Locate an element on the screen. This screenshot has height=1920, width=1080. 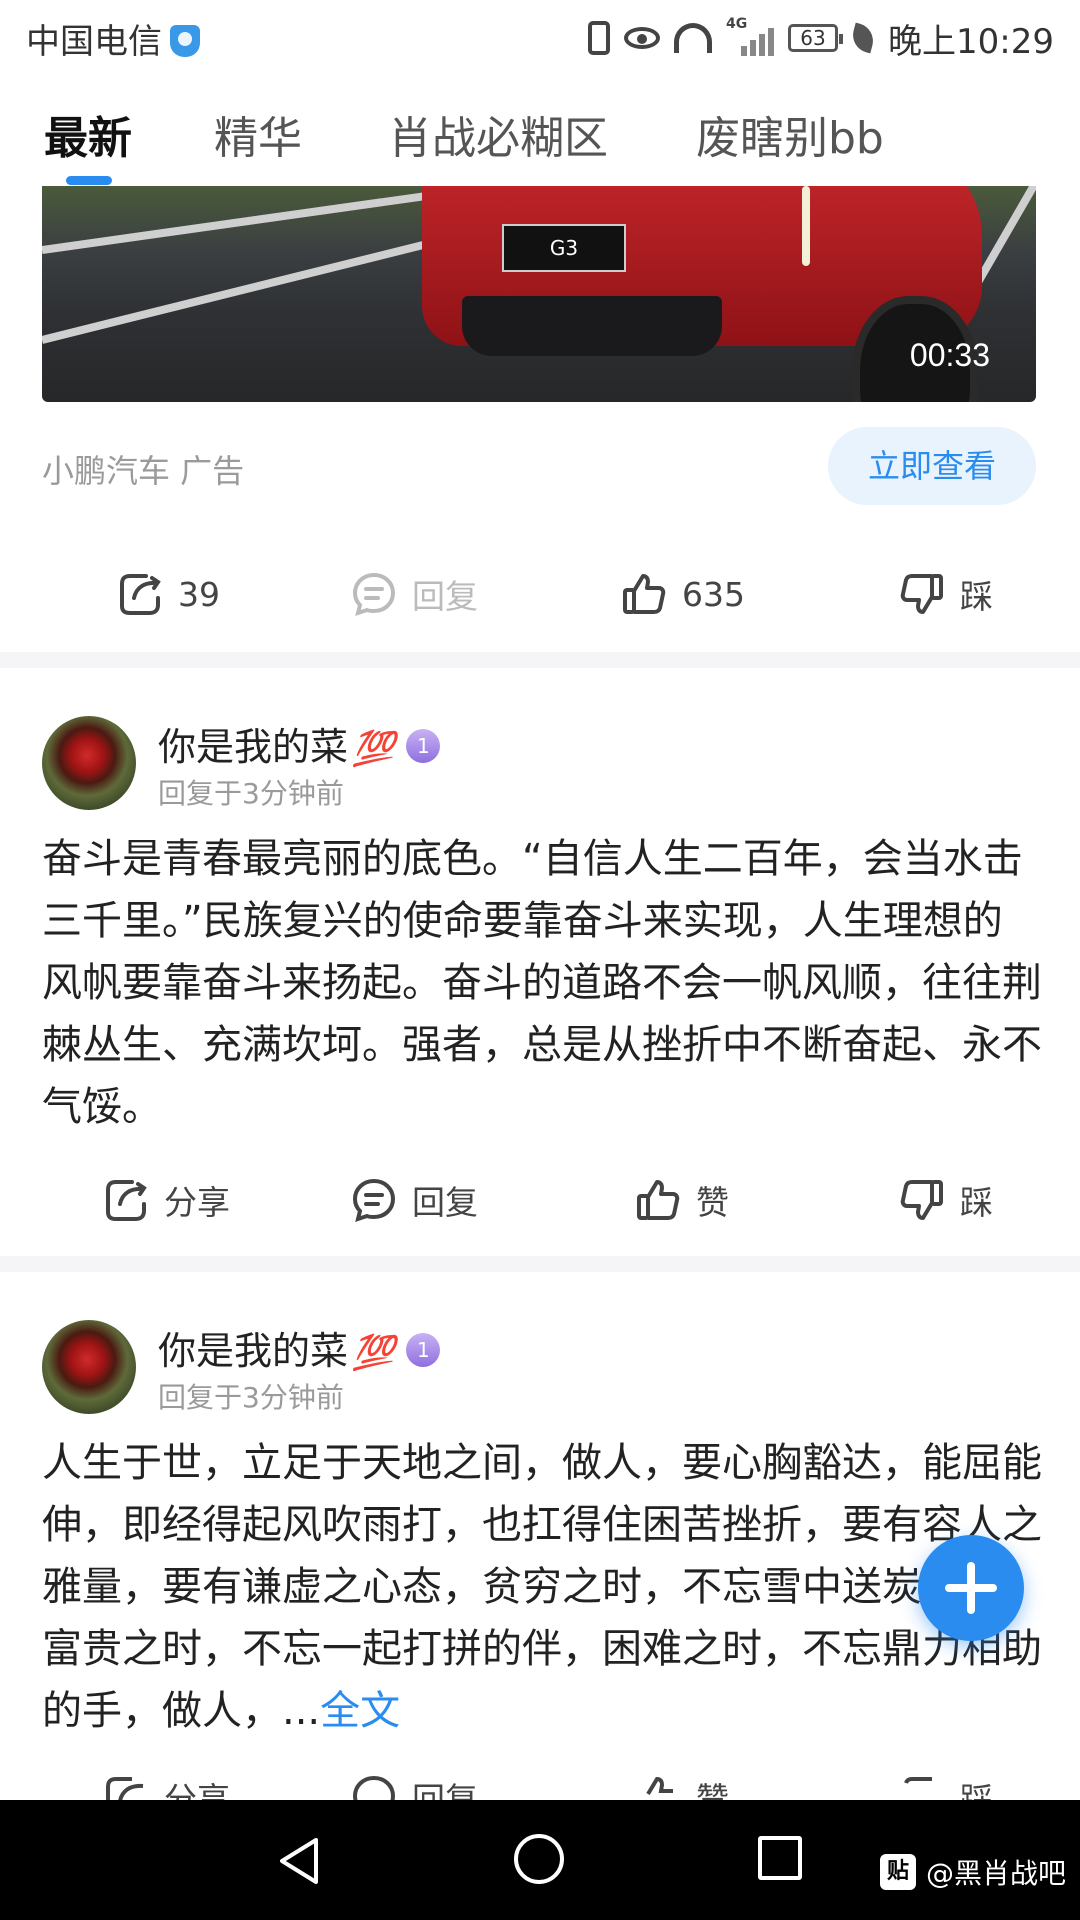
tab-other: 废瞎别bb is located at coordinates (790, 134).